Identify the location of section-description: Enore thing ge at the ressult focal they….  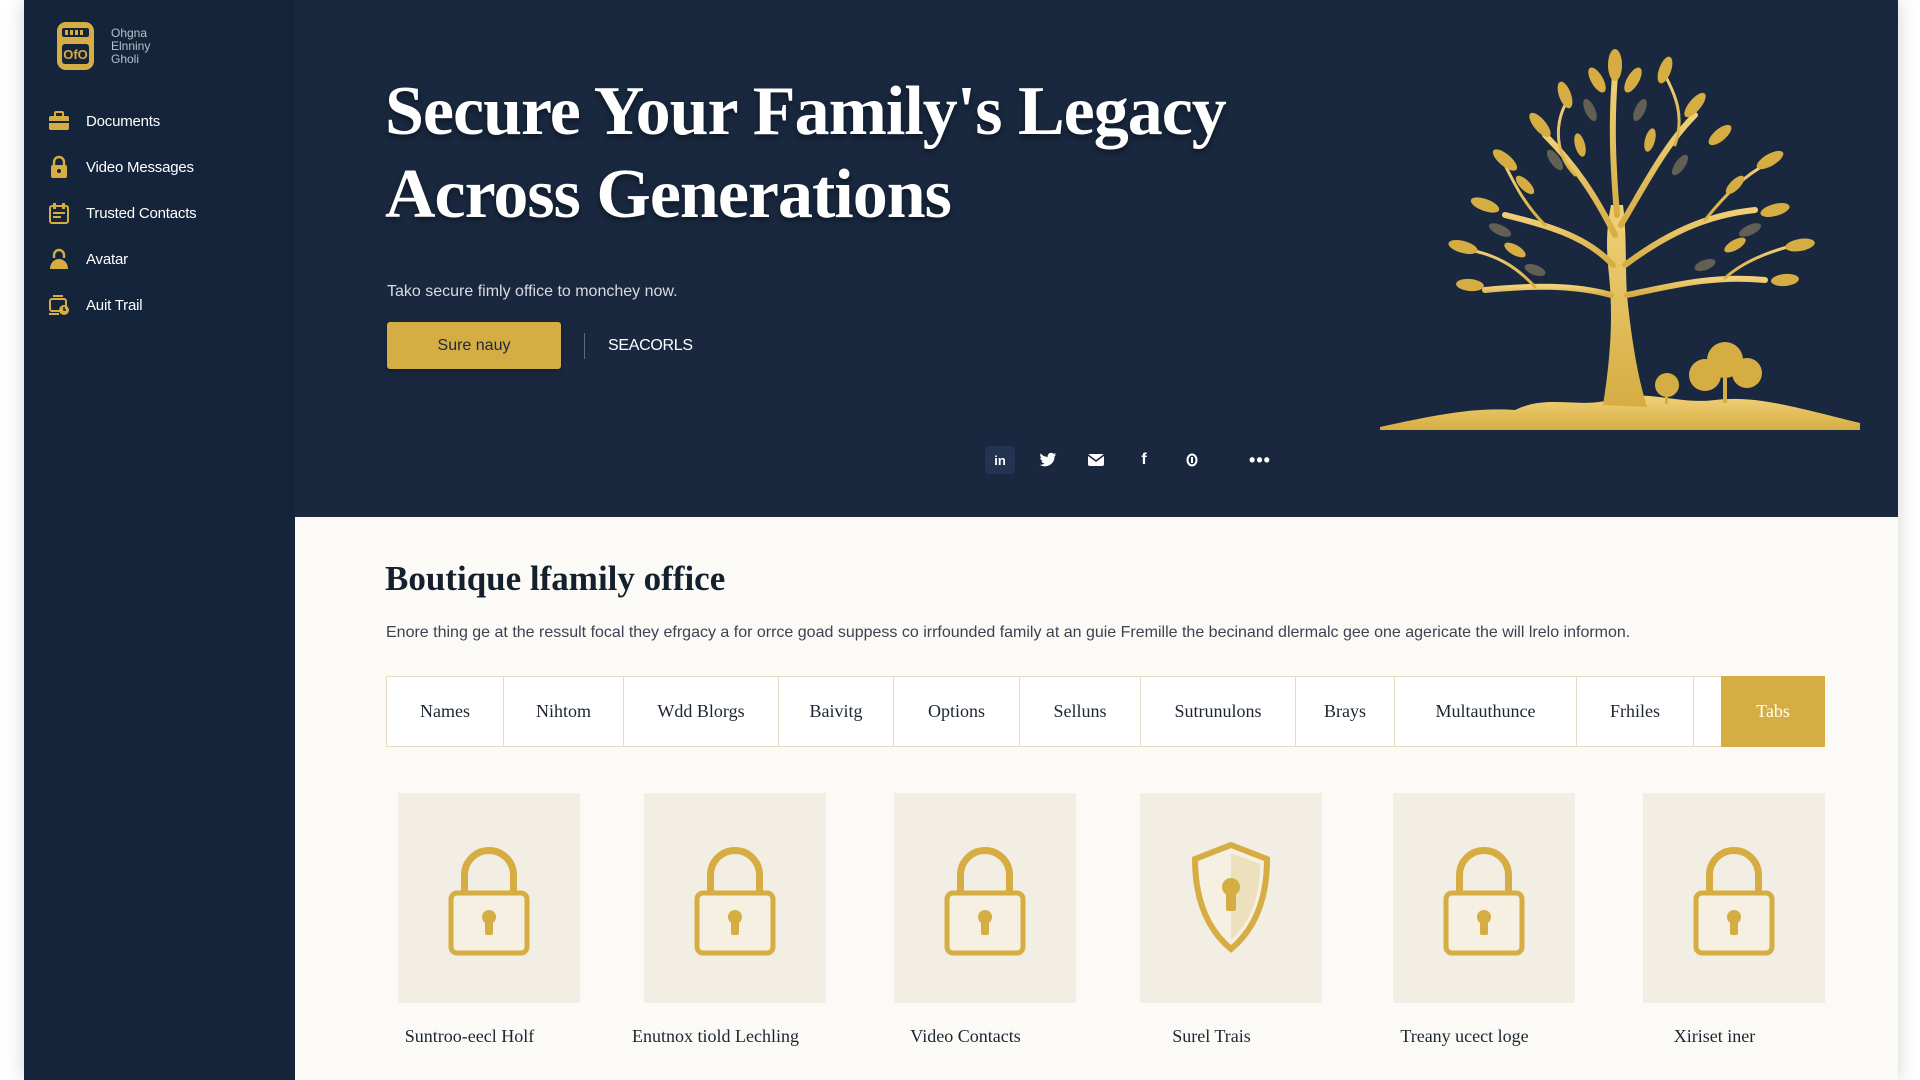
(1008, 632).